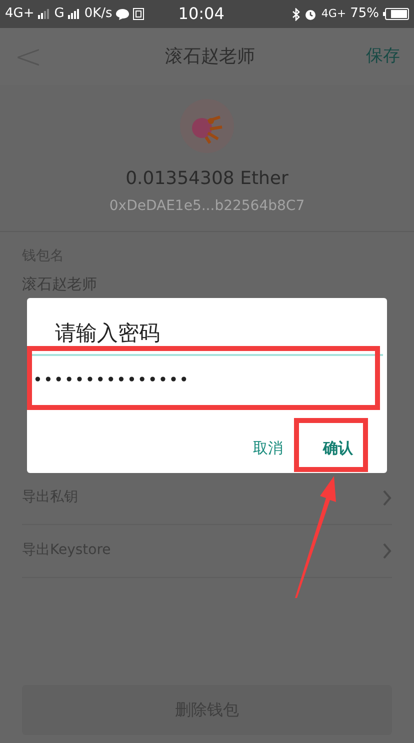  I want to click on battery-percent: 75%, so click(364, 14).